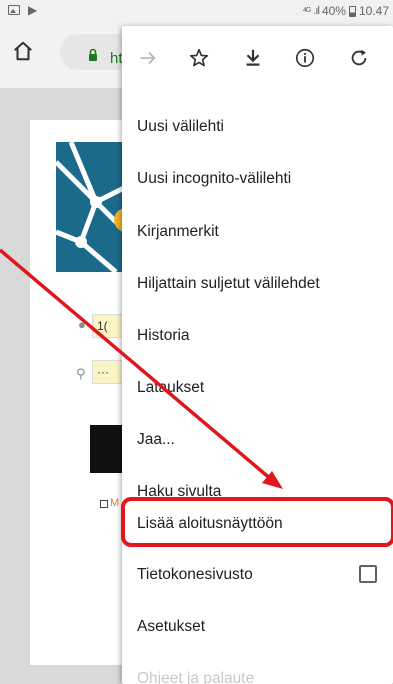  I want to click on clock: 10.47, so click(373, 11).